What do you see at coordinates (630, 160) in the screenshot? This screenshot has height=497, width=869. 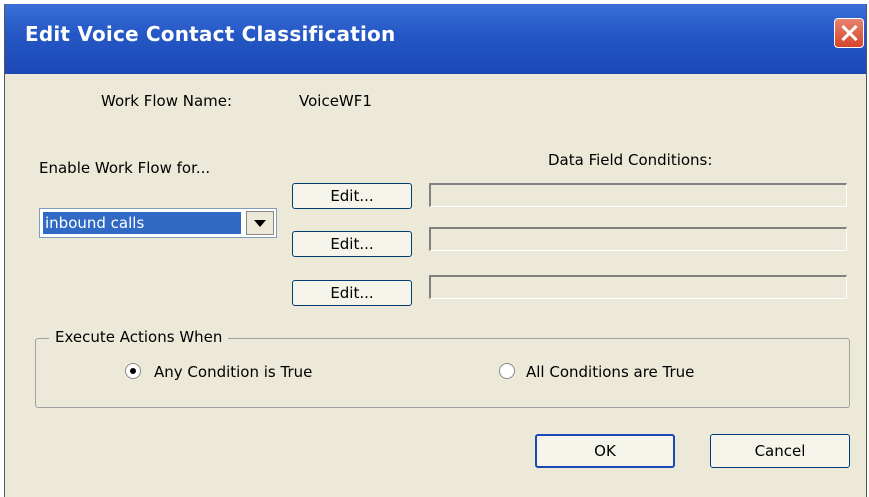 I see `data-field-conditions-label: Data Field Conditions:` at bounding box center [630, 160].